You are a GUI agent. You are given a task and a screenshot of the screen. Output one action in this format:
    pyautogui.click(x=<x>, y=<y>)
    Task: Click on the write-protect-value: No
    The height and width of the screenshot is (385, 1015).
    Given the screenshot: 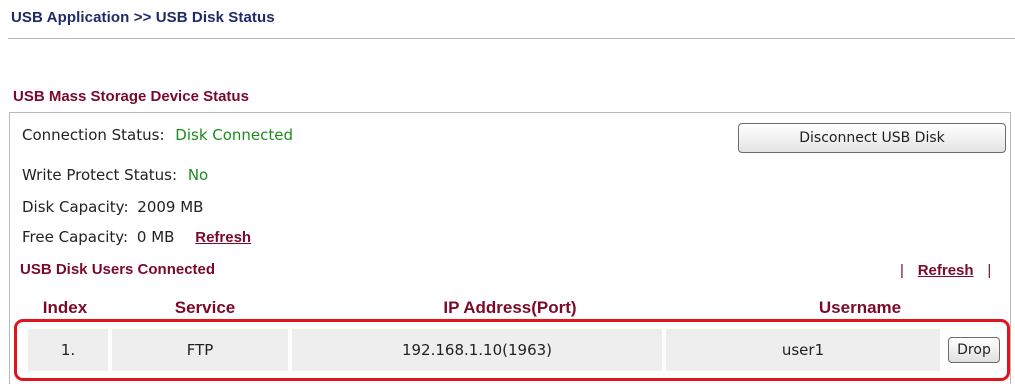 What is the action you would take?
    pyautogui.click(x=198, y=175)
    